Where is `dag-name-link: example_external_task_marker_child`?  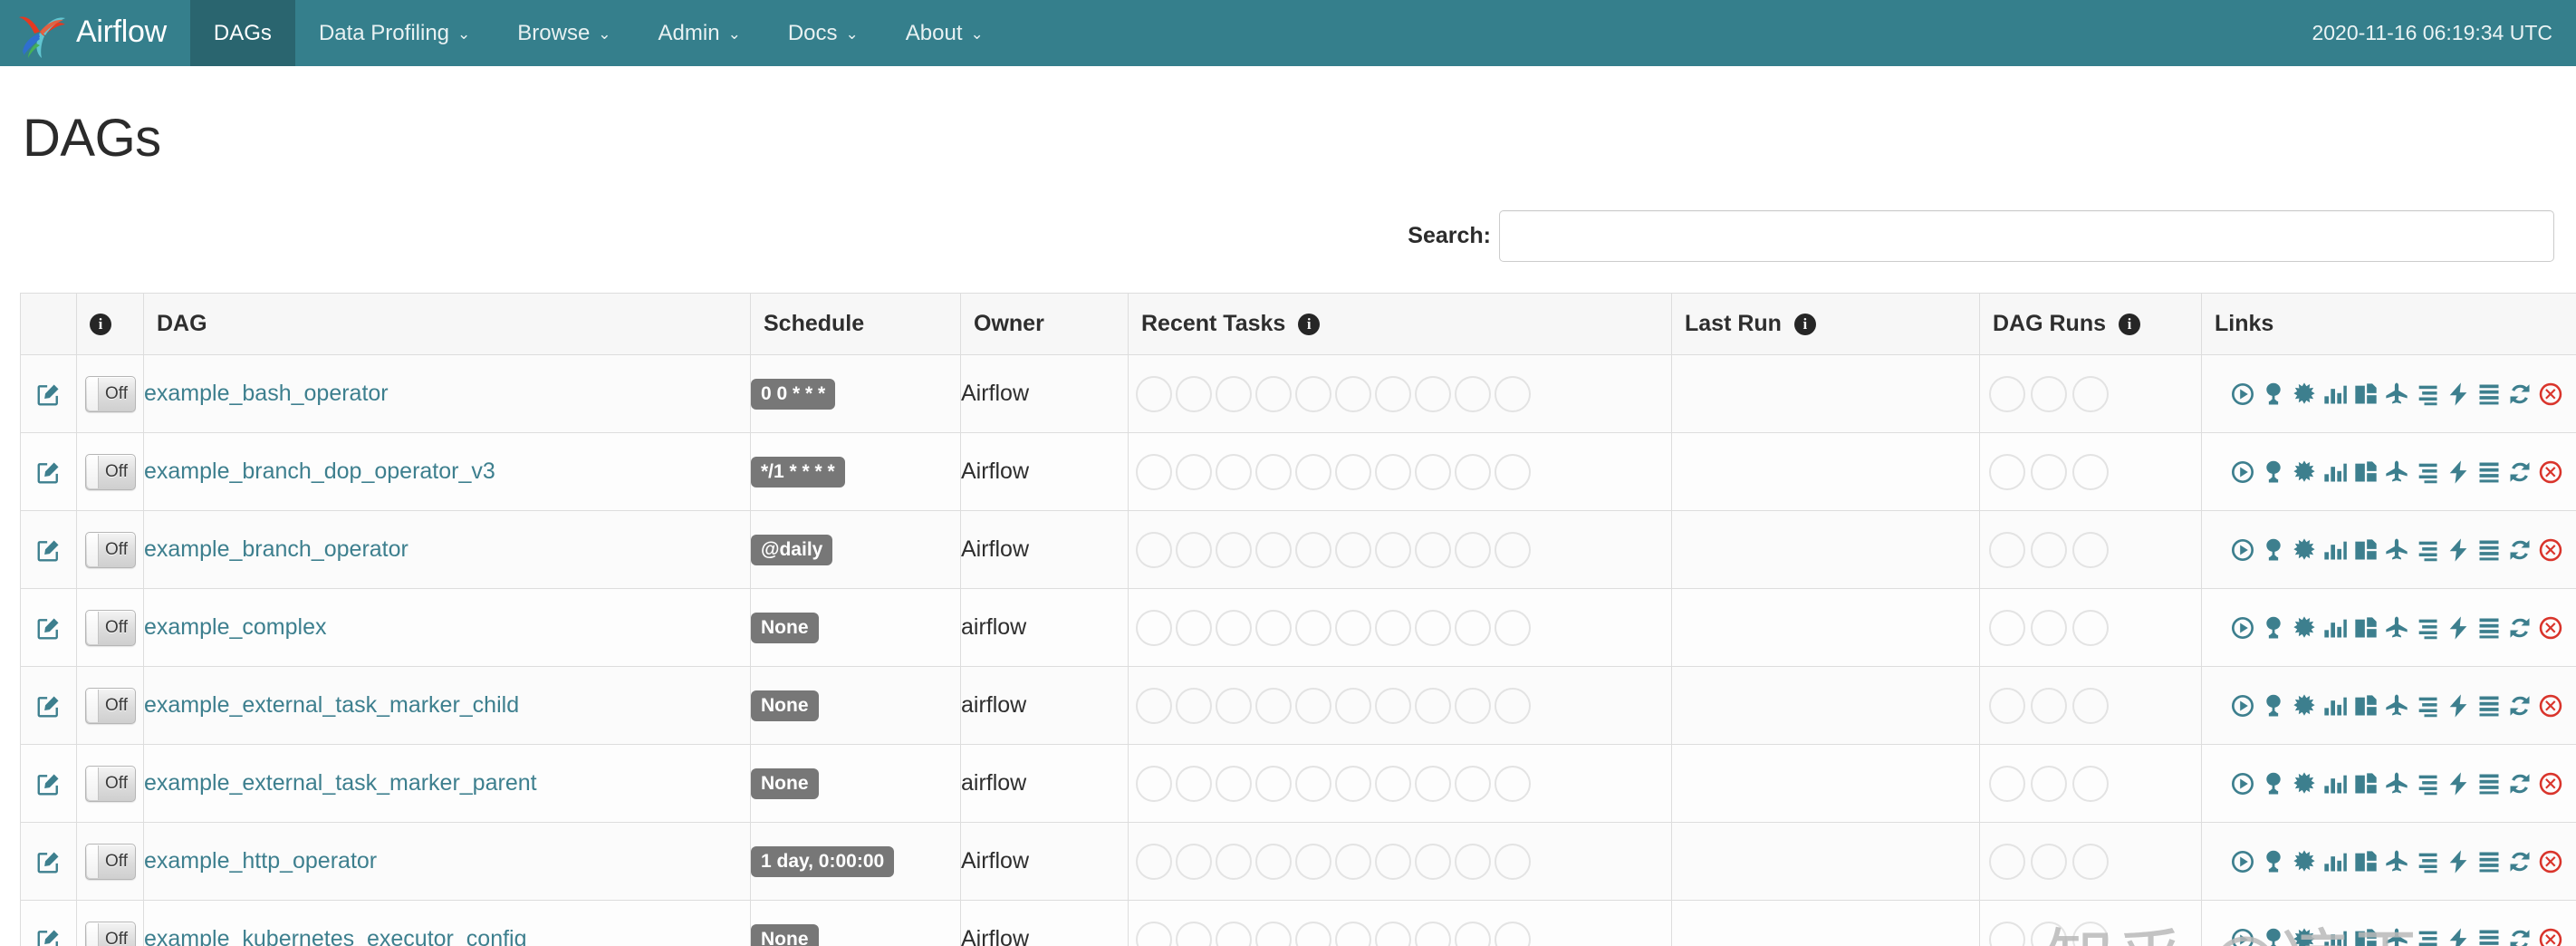
dag-name-link: example_external_task_marker_child is located at coordinates (331, 705).